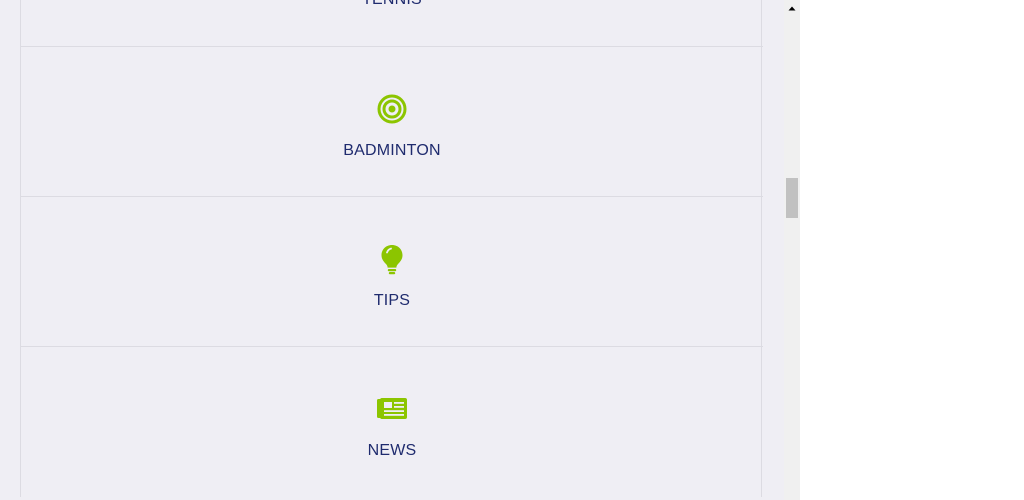 The image size is (1024, 500). Describe the element at coordinates (392, 23) in the screenshot. I see `menu-item-tennis: TENNIS` at that location.